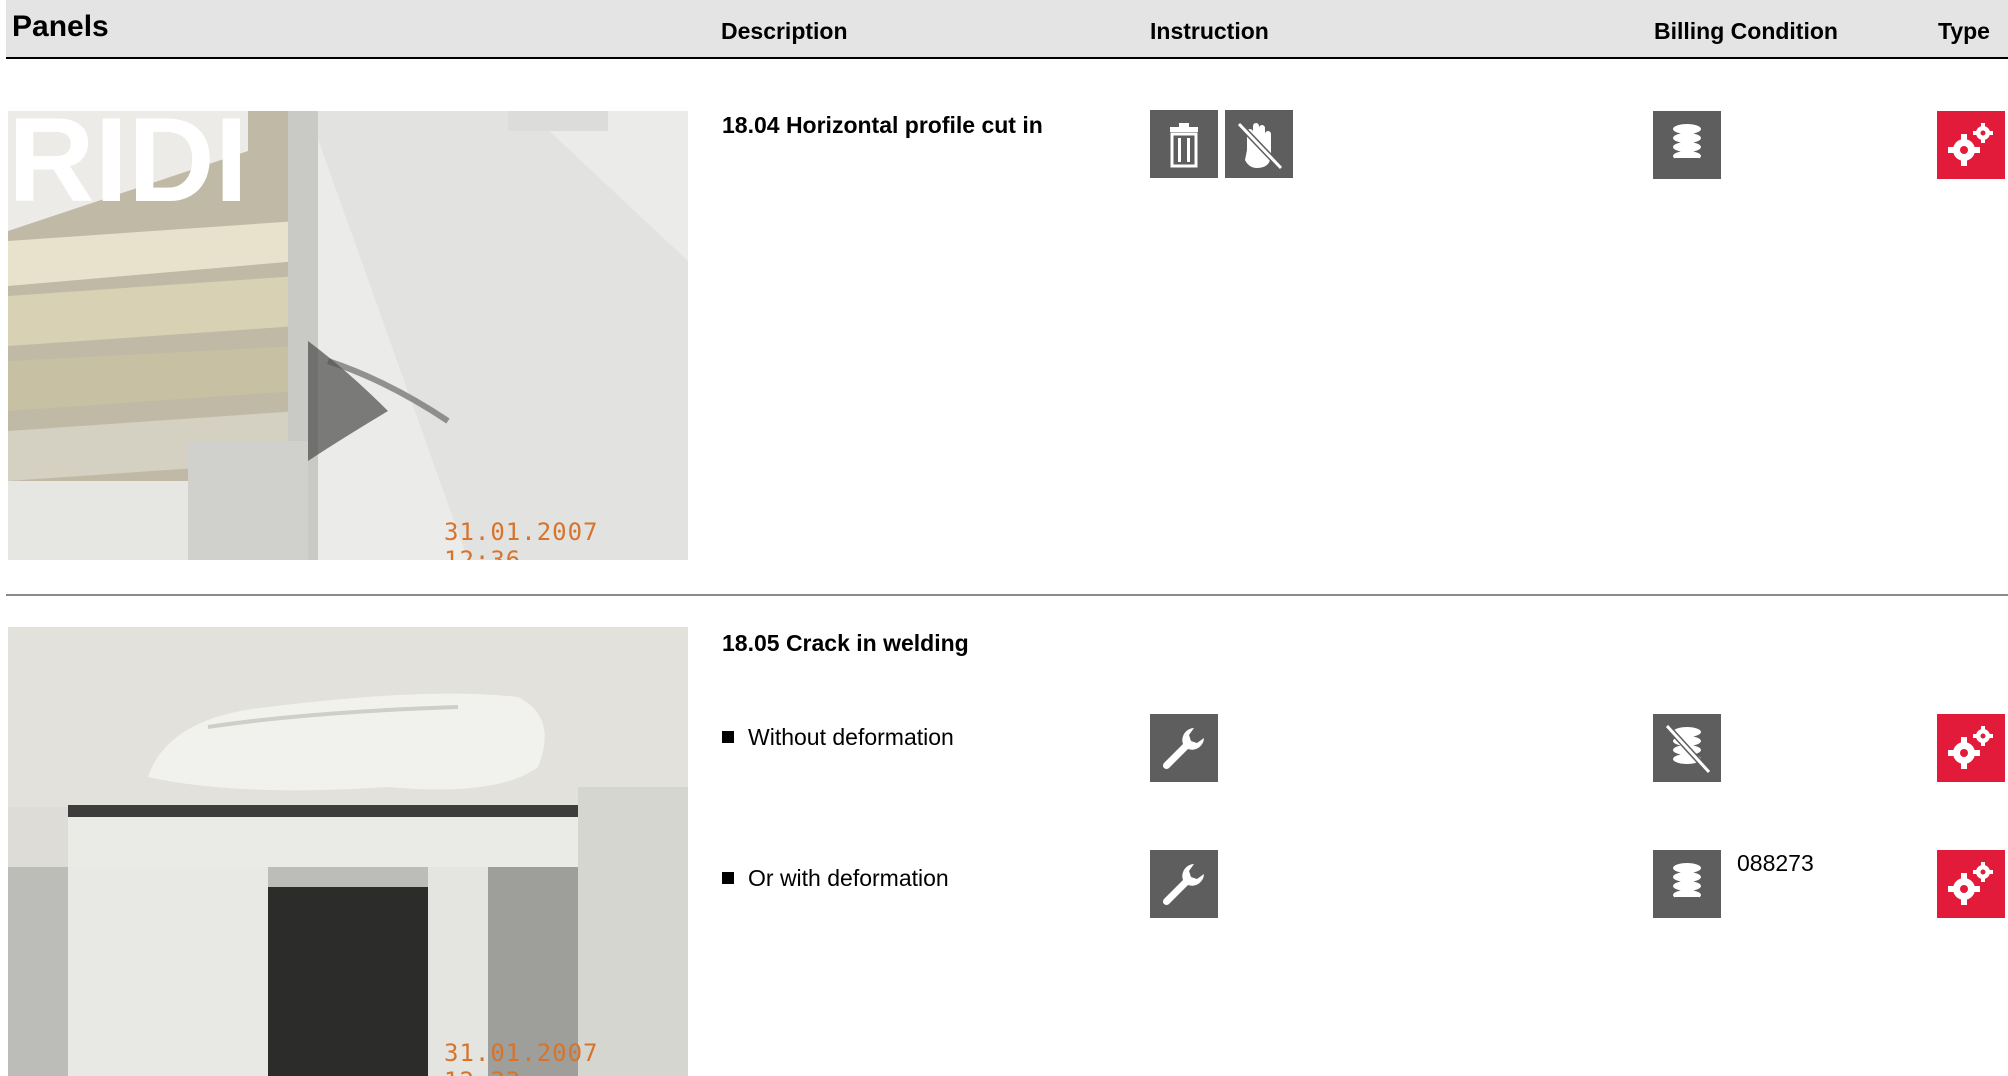 The image size is (2008, 1076). What do you see at coordinates (851, 737) in the screenshot?
I see `list-item-label: Without deformation` at bounding box center [851, 737].